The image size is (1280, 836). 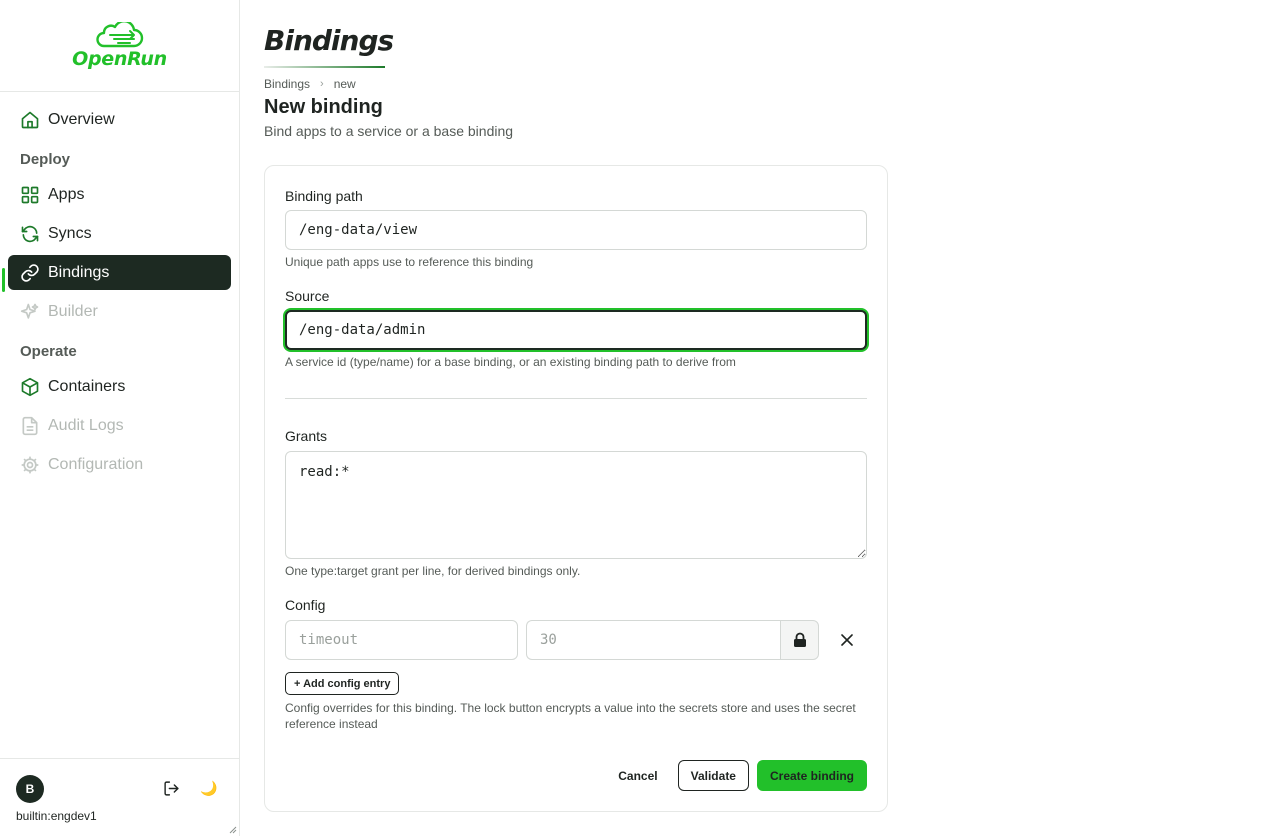 What do you see at coordinates (342, 683) in the screenshot?
I see `add-config-entry-button: + Add config entry` at bounding box center [342, 683].